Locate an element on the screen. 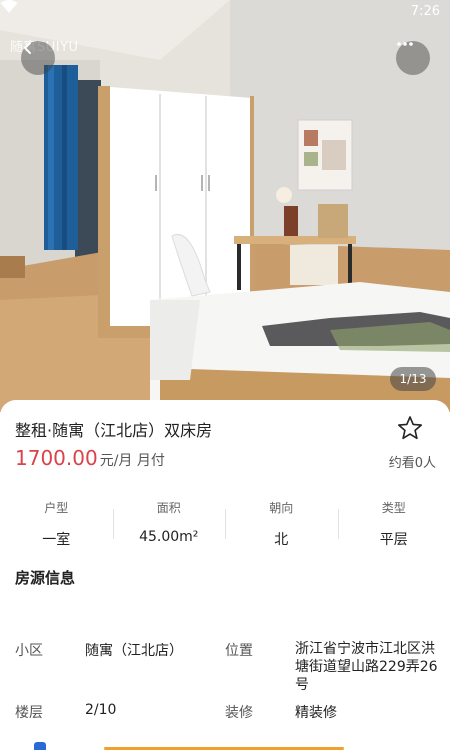  attribute-label: 面积 is located at coordinates (168, 508).